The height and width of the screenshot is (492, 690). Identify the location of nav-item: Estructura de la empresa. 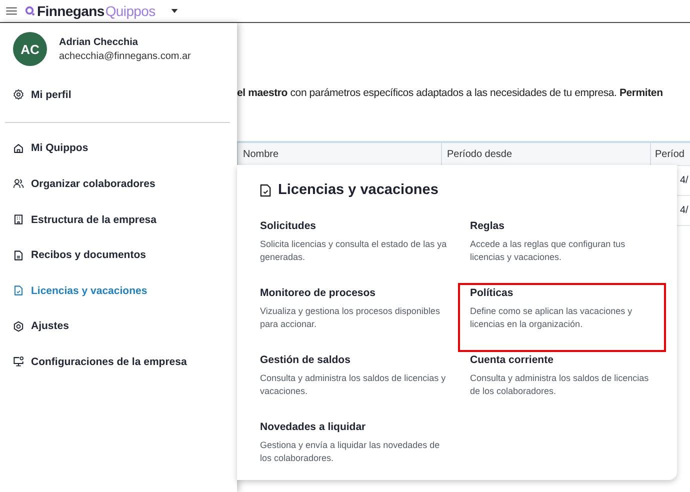
(84, 220).